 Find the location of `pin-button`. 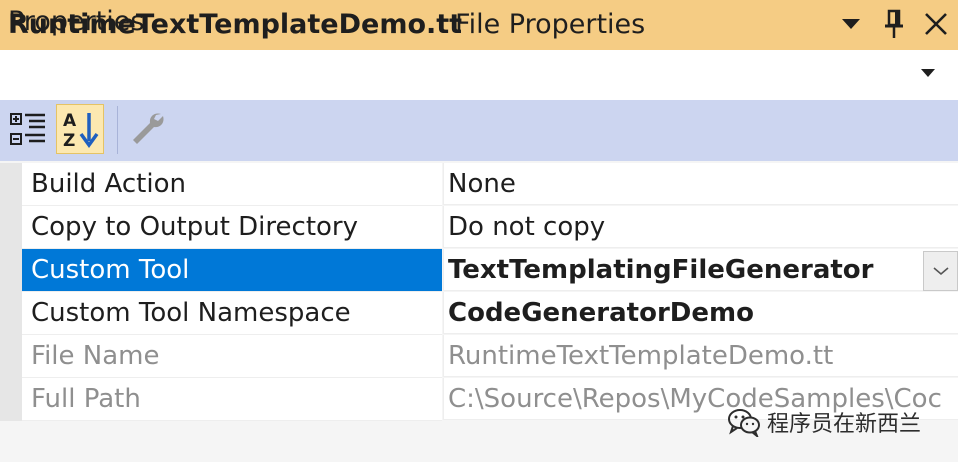

pin-button is located at coordinates (894, 24).